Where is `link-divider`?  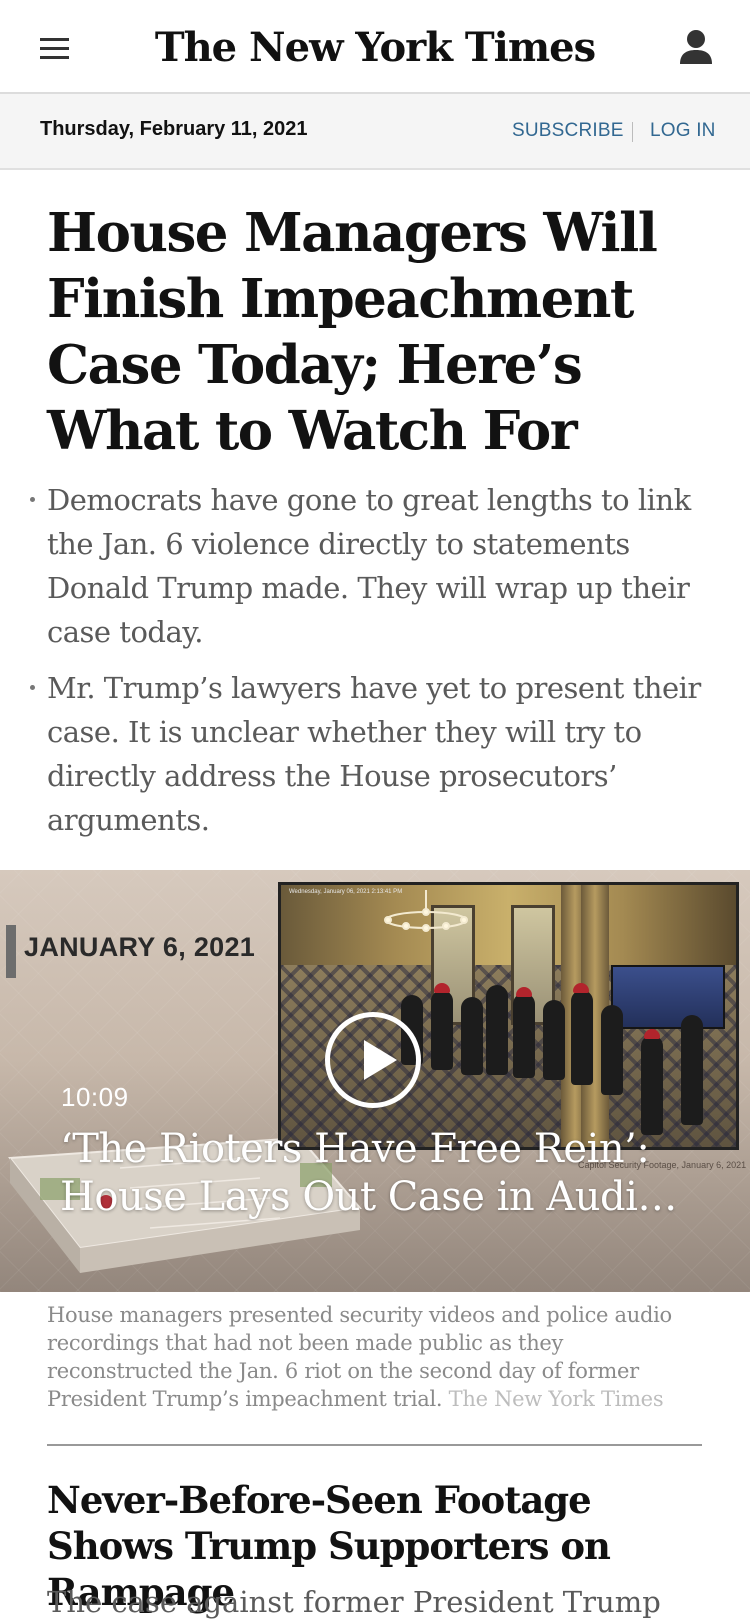
link-divider is located at coordinates (632, 132).